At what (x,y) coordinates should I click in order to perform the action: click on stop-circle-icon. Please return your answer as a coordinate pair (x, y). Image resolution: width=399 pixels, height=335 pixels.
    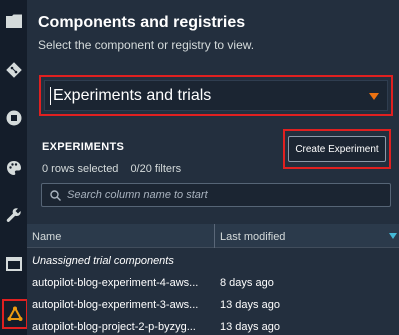
    Looking at the image, I should click on (13, 118).